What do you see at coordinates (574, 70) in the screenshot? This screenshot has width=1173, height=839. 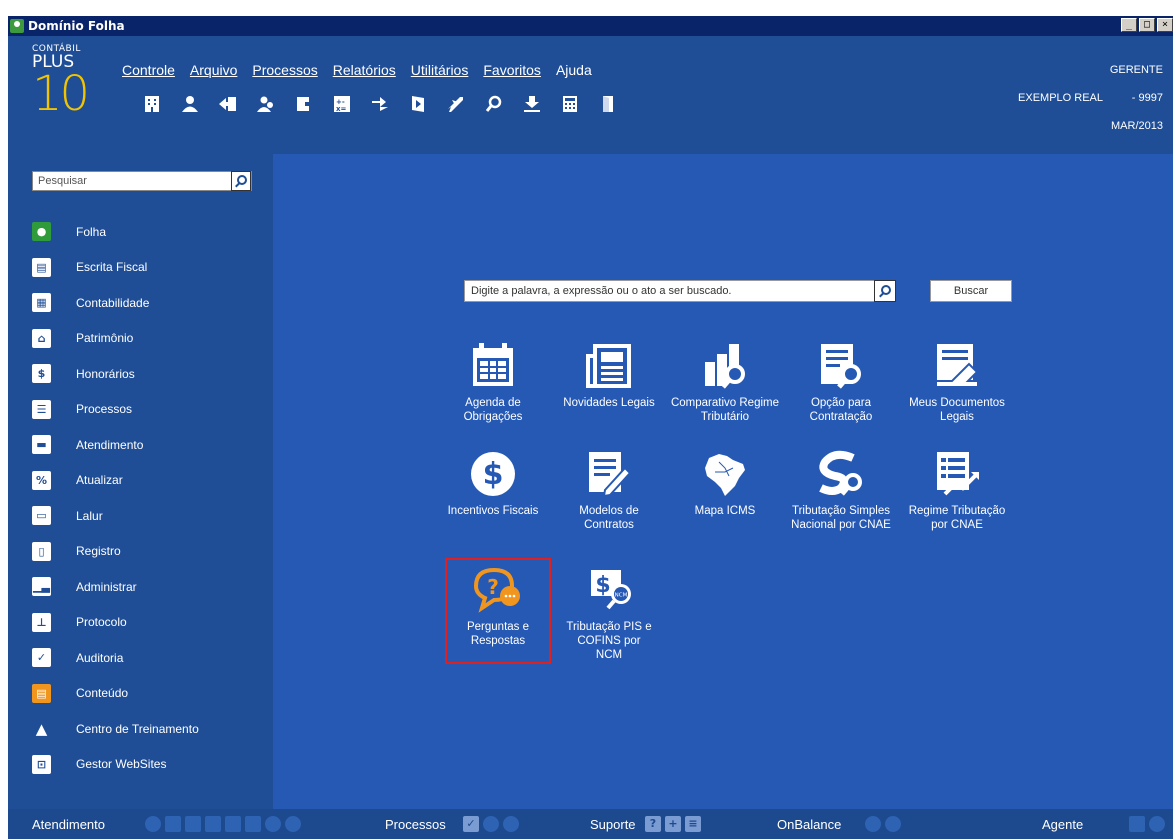 I see `menu-ajuda: Ajuda` at bounding box center [574, 70].